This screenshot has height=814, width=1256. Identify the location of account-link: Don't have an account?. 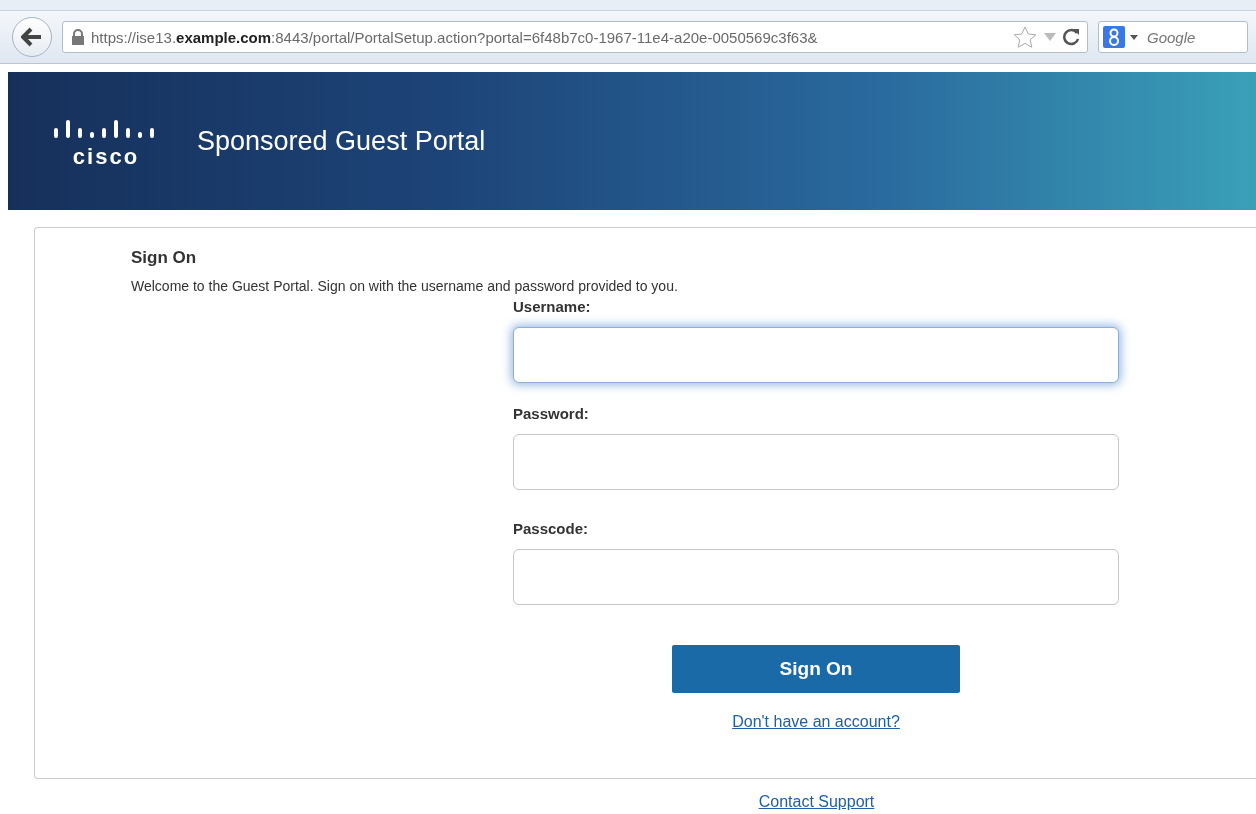
(816, 722).